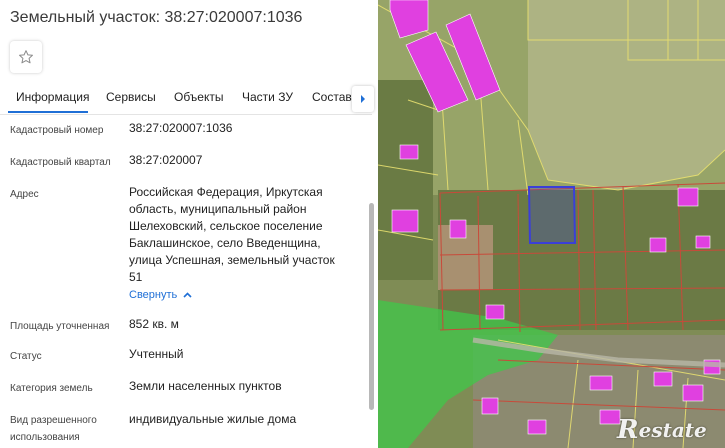  Describe the element at coordinates (26, 356) in the screenshot. I see `status-label: Статус` at that location.